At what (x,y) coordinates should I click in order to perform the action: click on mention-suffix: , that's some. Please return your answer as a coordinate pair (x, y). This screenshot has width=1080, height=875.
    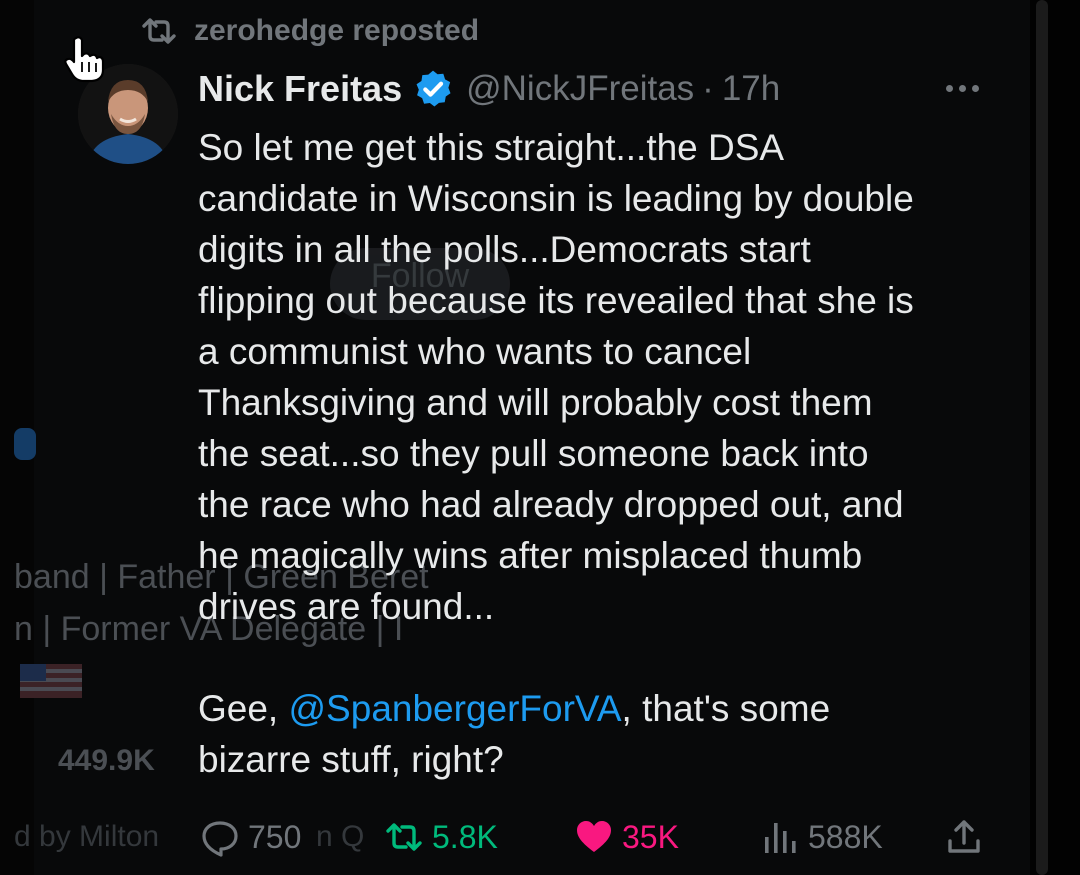
    Looking at the image, I should click on (726, 708).